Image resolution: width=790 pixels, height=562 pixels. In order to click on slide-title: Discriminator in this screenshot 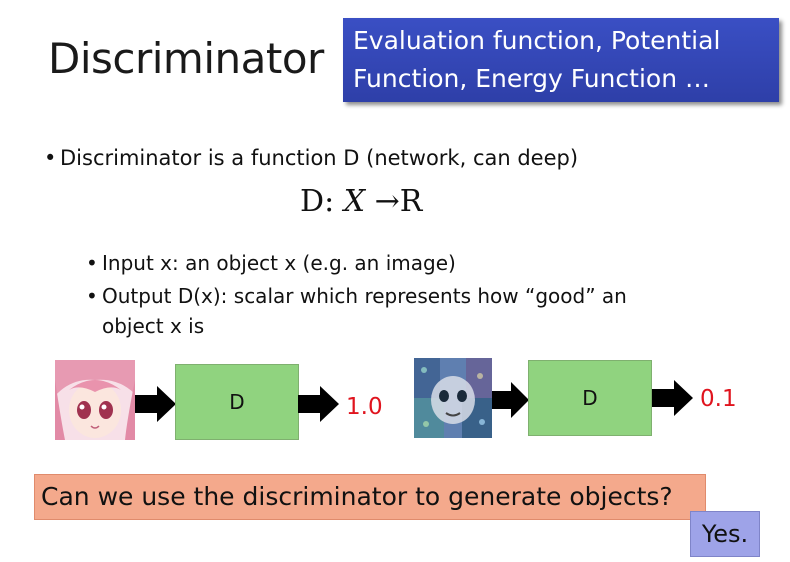, I will do `click(186, 58)`.